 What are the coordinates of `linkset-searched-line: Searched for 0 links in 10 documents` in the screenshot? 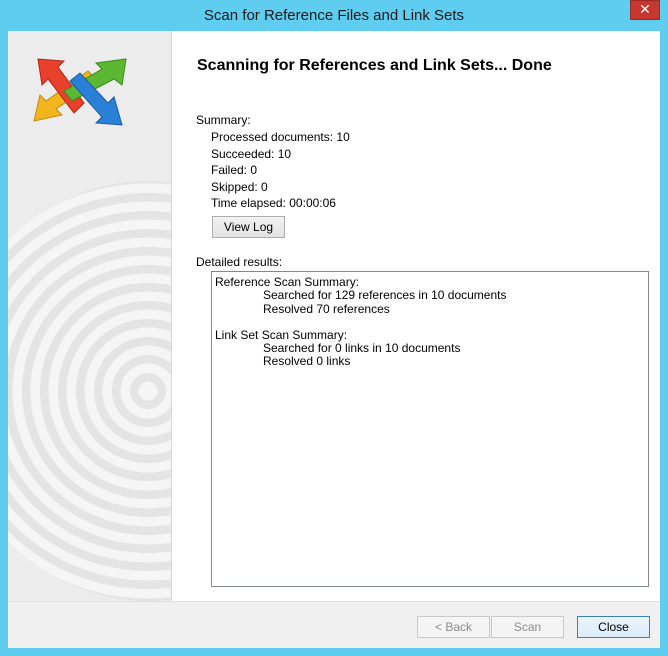 It's located at (362, 348).